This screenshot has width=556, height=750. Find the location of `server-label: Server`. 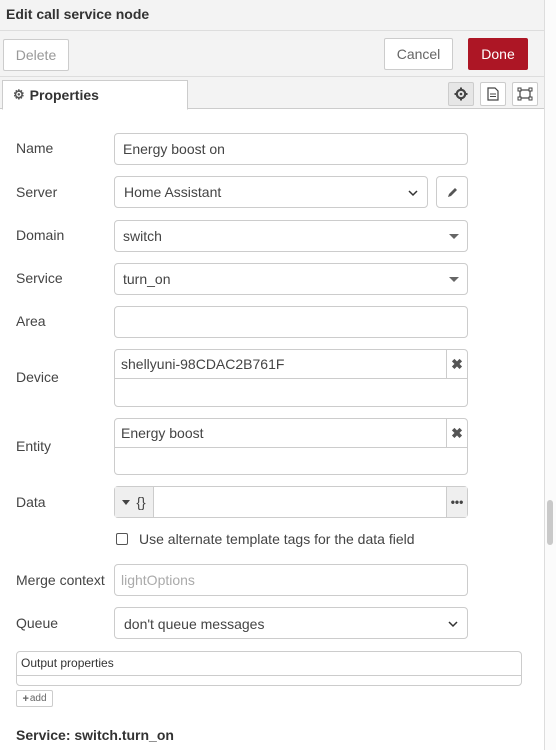

server-label: Server is located at coordinates (37, 192).